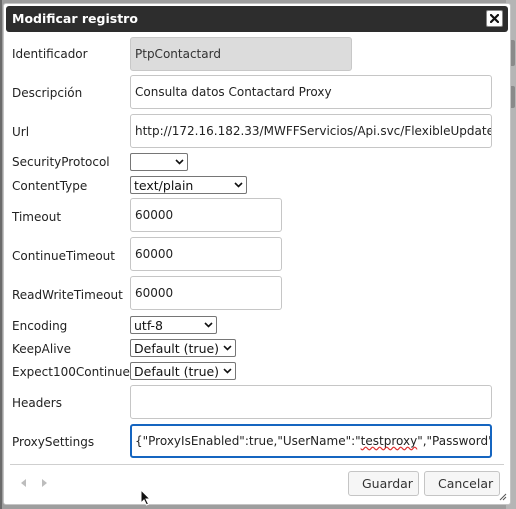 The height and width of the screenshot is (509, 516). Describe the element at coordinates (75, 18) in the screenshot. I see `dialog-title: Modificar registro` at that location.